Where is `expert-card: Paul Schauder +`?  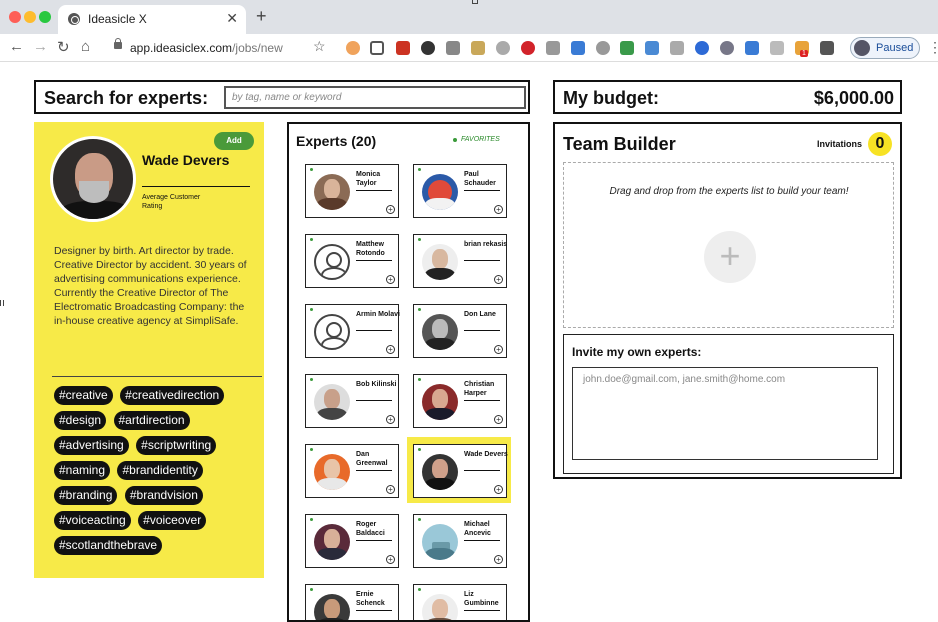 expert-card: Paul Schauder + is located at coordinates (460, 191).